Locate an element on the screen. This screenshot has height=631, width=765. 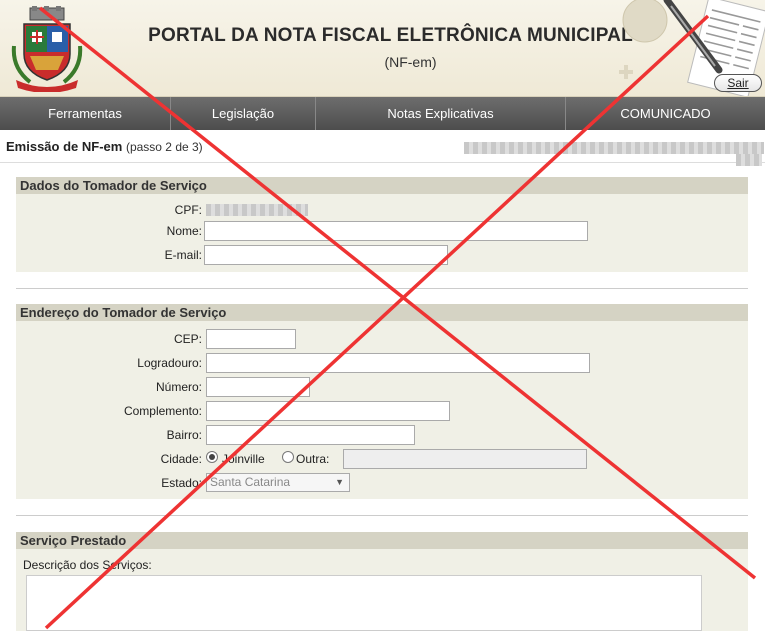
nome-label: Nome: is located at coordinates (184, 231).